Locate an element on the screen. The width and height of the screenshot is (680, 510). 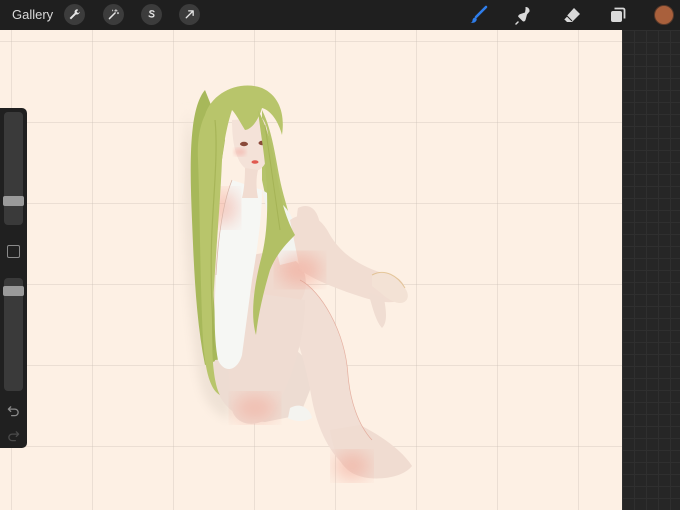
brush-icon is located at coordinates (479, 15).